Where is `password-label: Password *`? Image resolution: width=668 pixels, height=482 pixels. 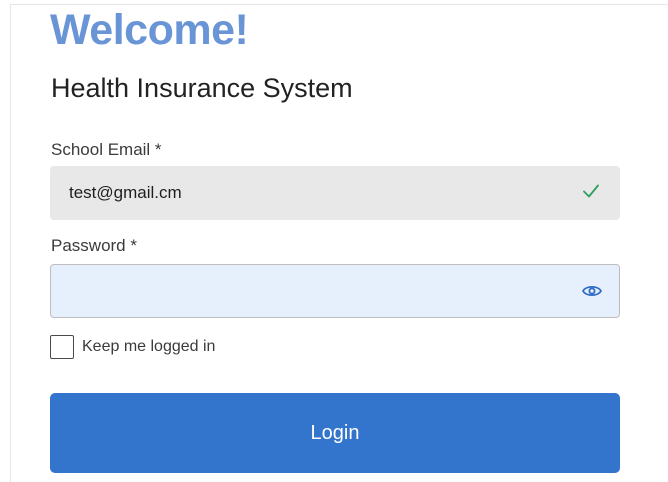
password-label: Password * is located at coordinates (94, 245).